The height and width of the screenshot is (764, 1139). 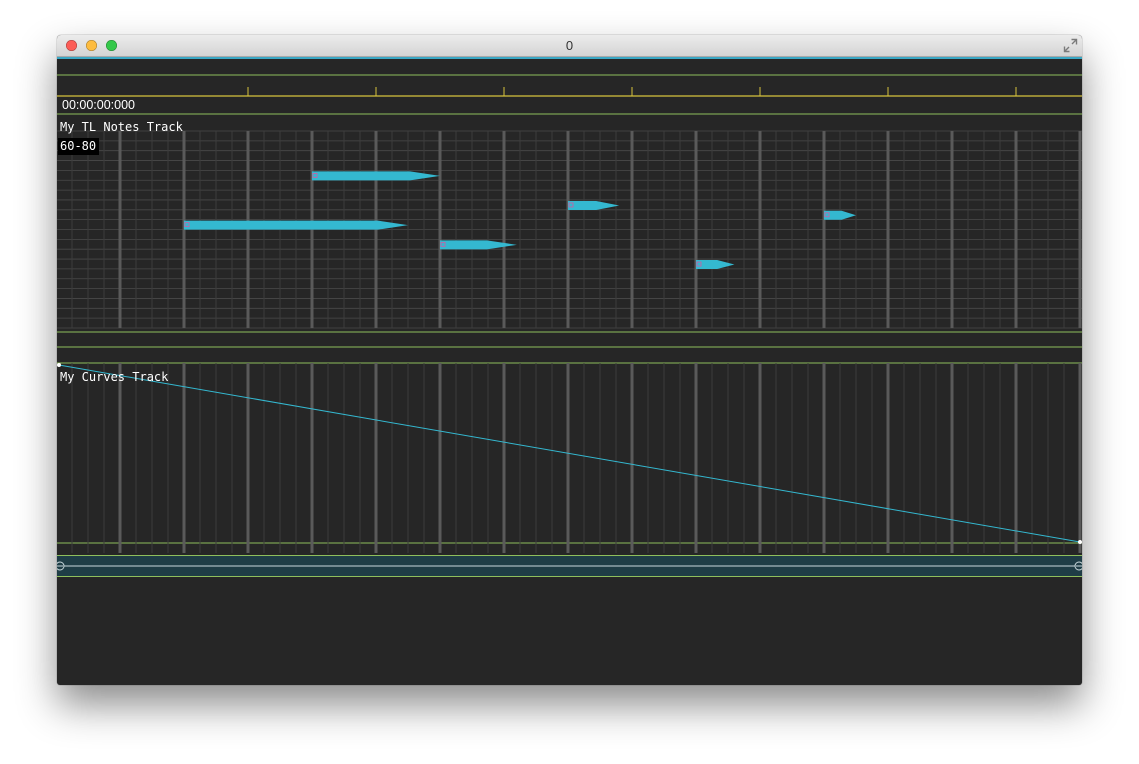 I want to click on curves-track-title: My Curves Track, so click(x=114, y=377).